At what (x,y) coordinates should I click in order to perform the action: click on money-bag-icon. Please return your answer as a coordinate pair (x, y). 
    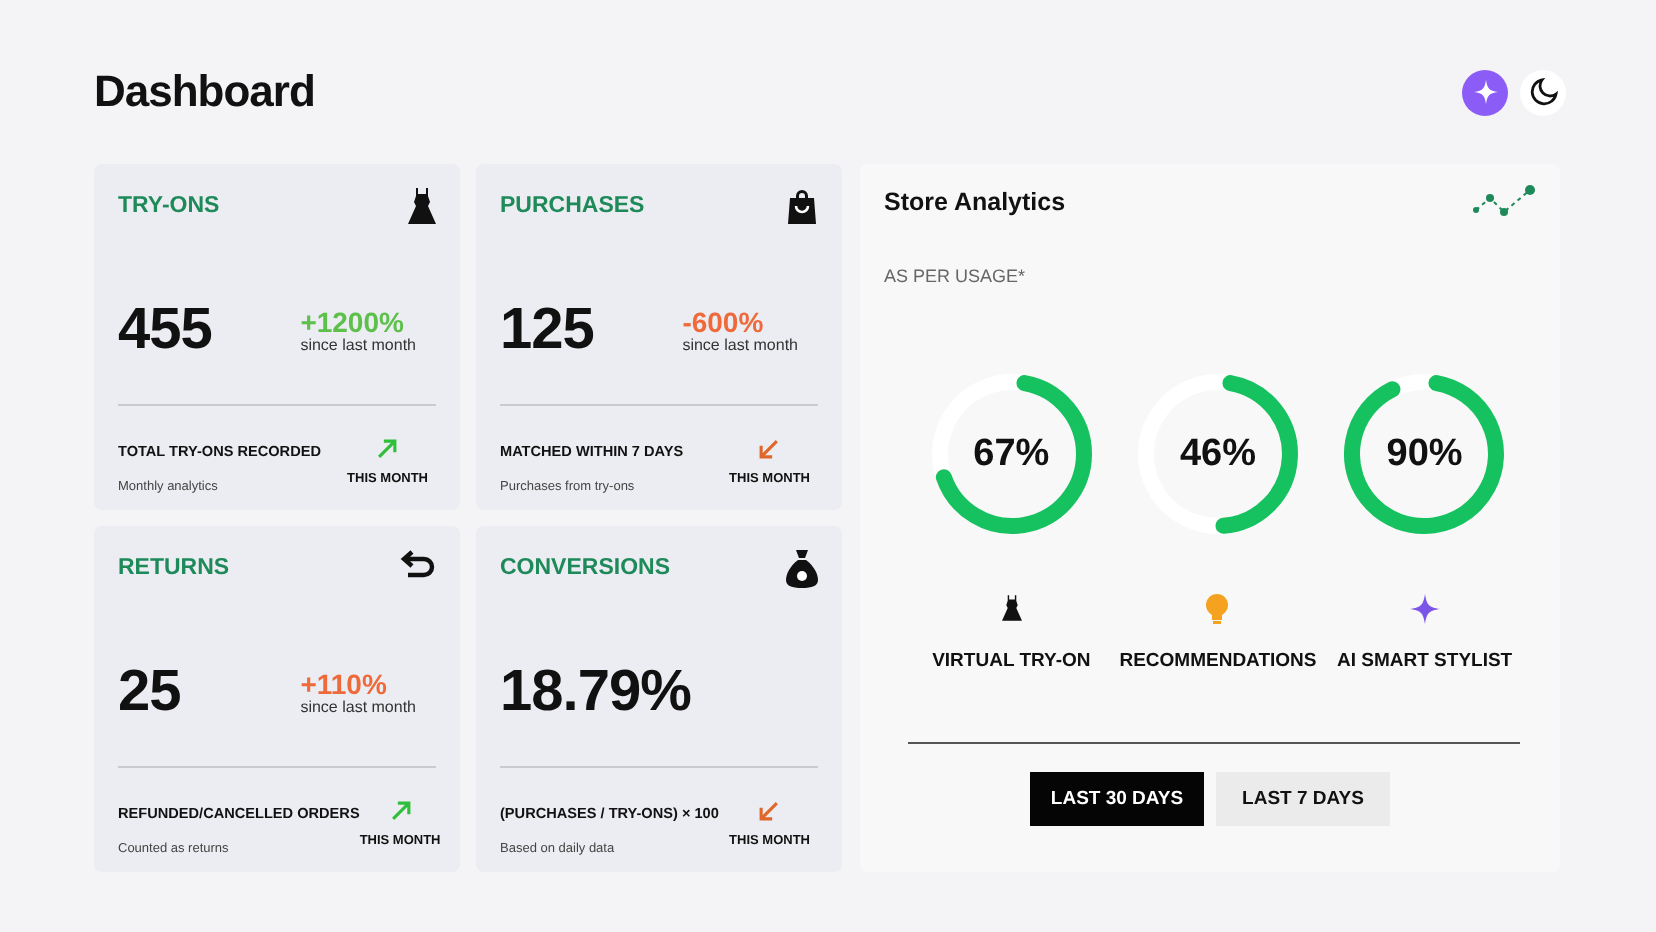
    Looking at the image, I should click on (802, 569).